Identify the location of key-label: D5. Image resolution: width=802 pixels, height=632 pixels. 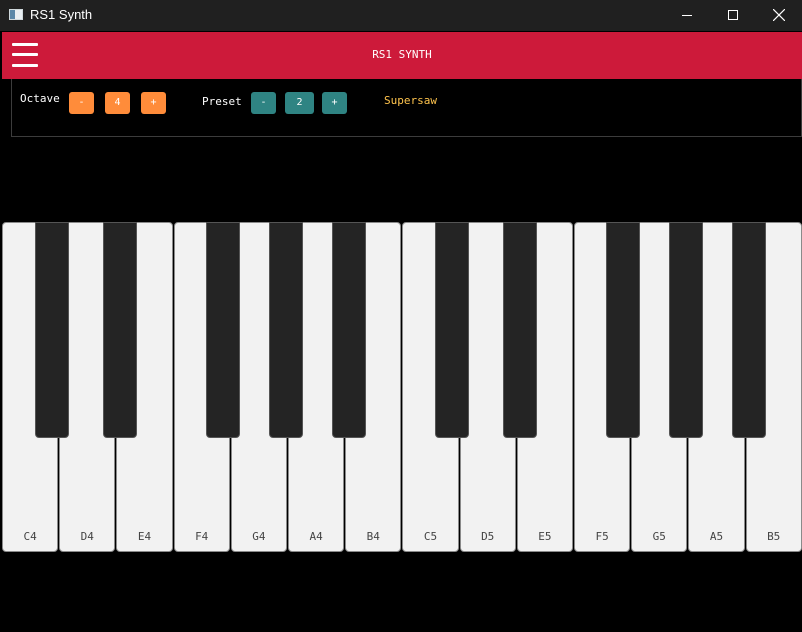
(488, 536).